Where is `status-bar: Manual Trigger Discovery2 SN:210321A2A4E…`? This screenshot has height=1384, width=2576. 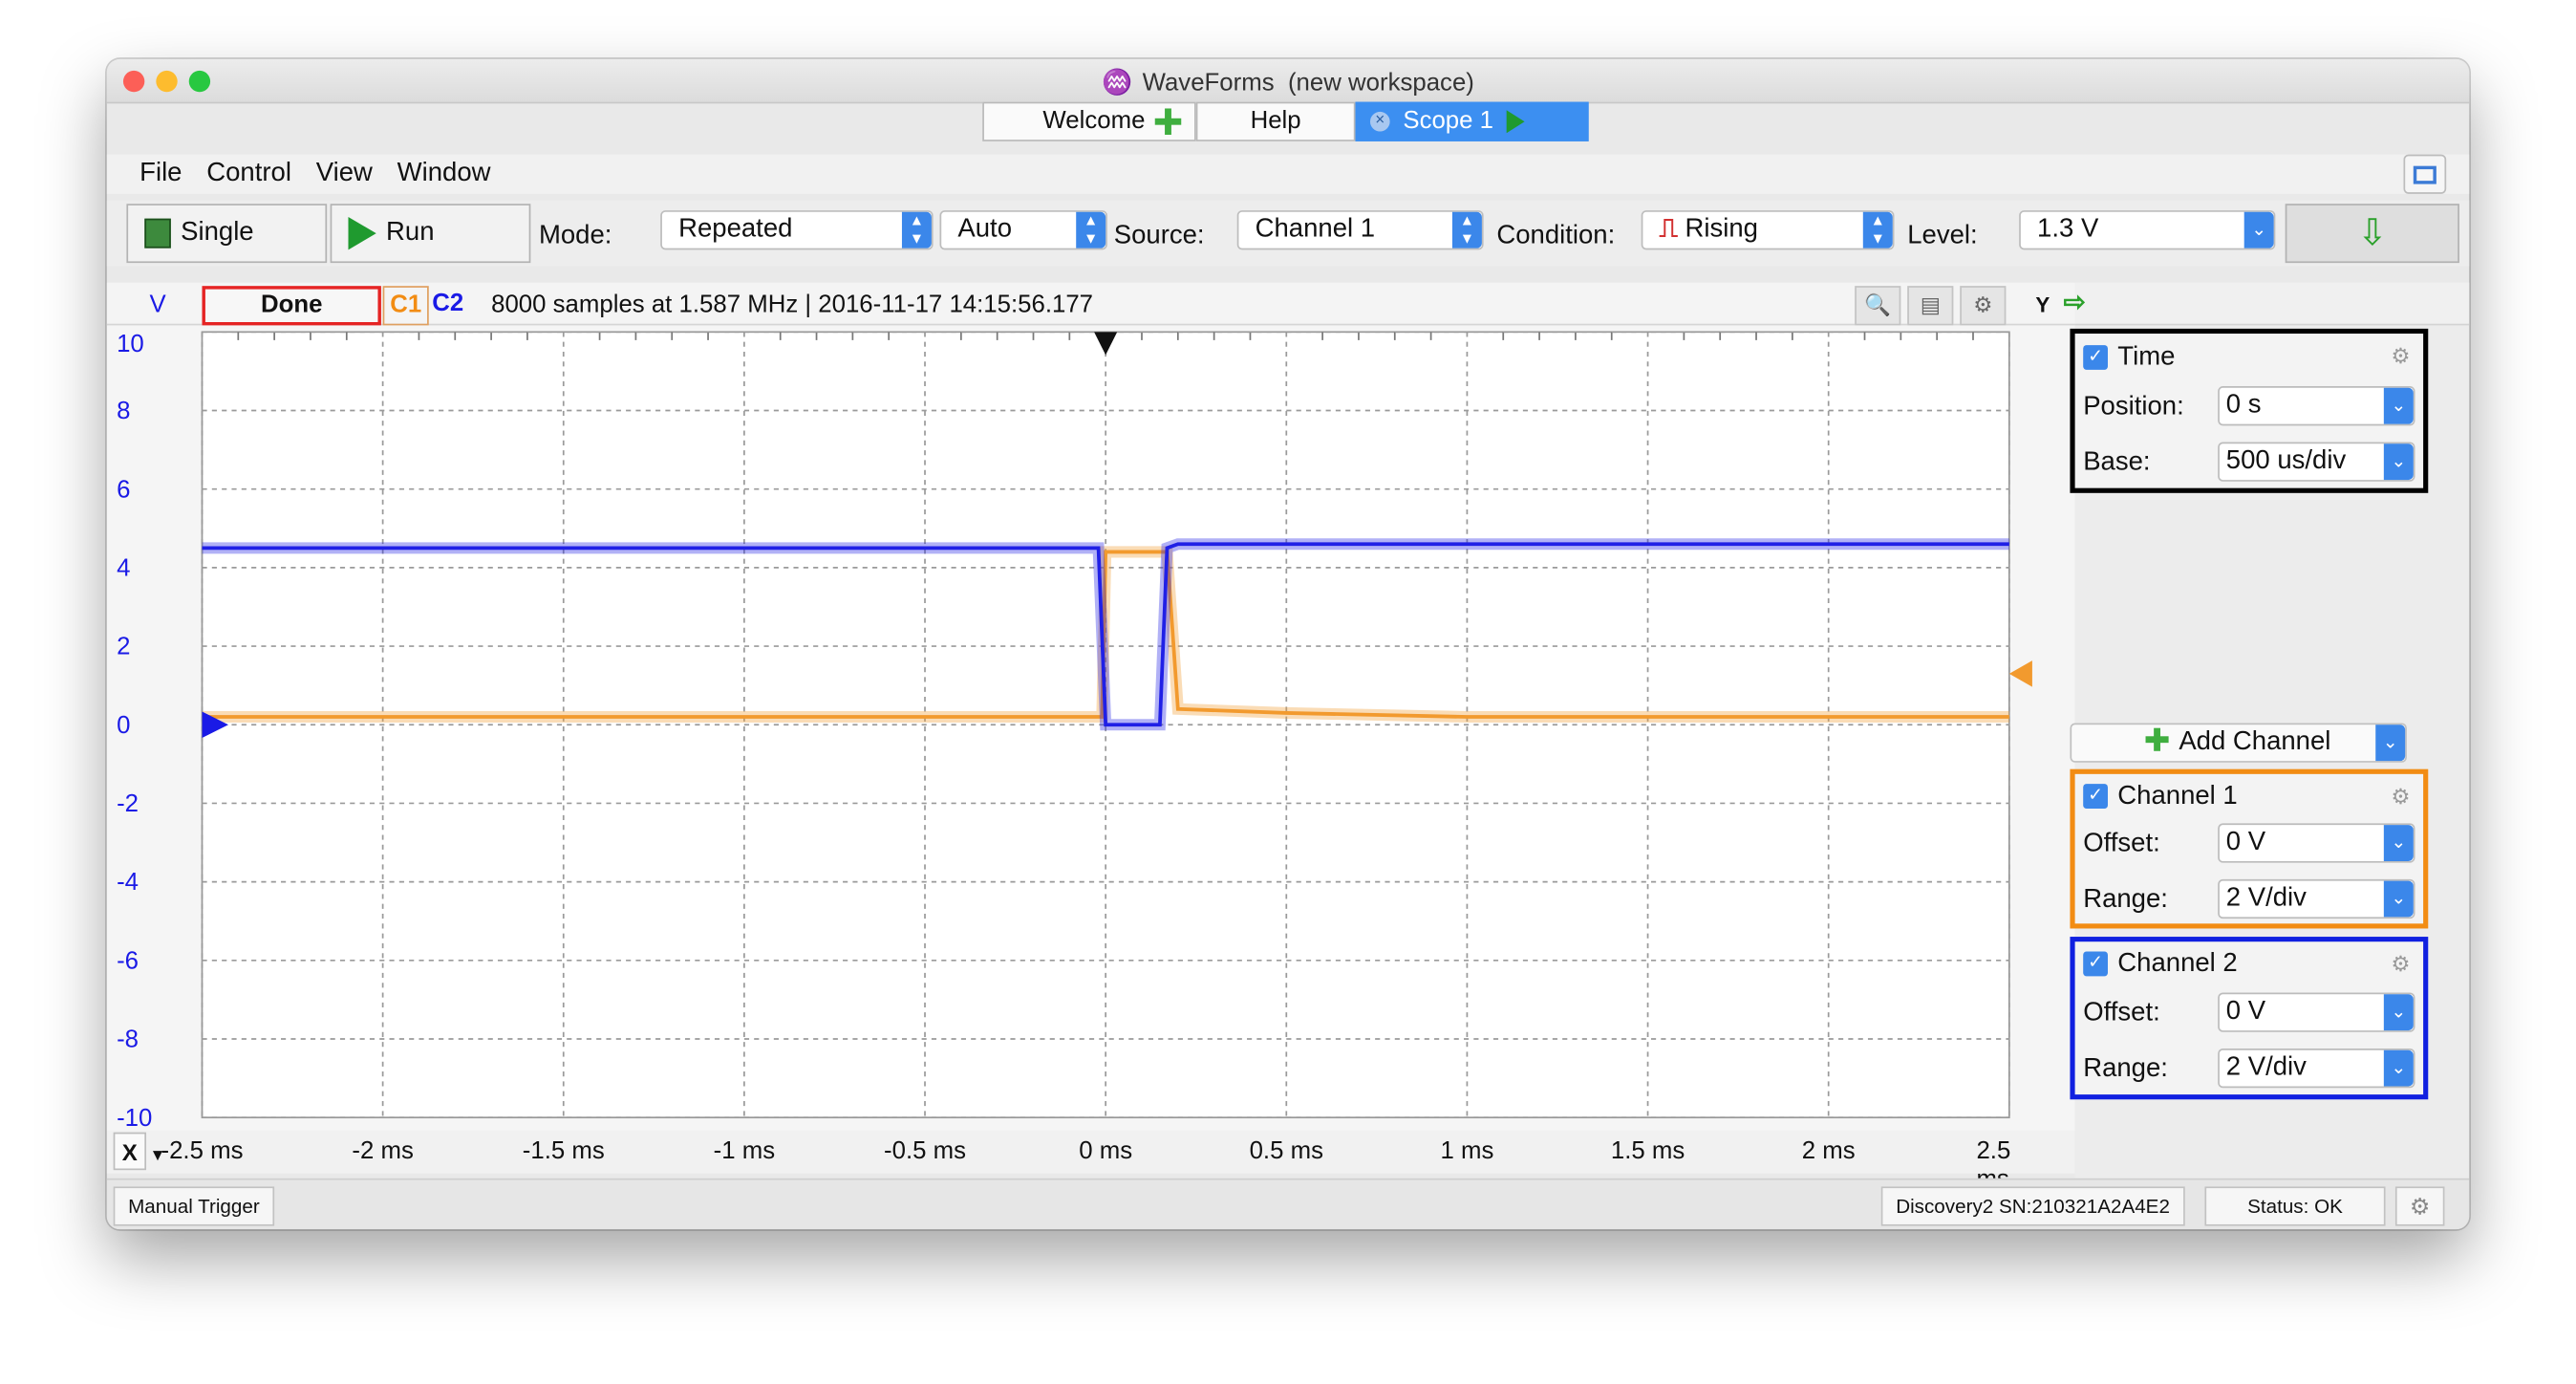
status-bar: Manual Trigger Discovery2 SN:210321A2A4E… is located at coordinates (1288, 1204).